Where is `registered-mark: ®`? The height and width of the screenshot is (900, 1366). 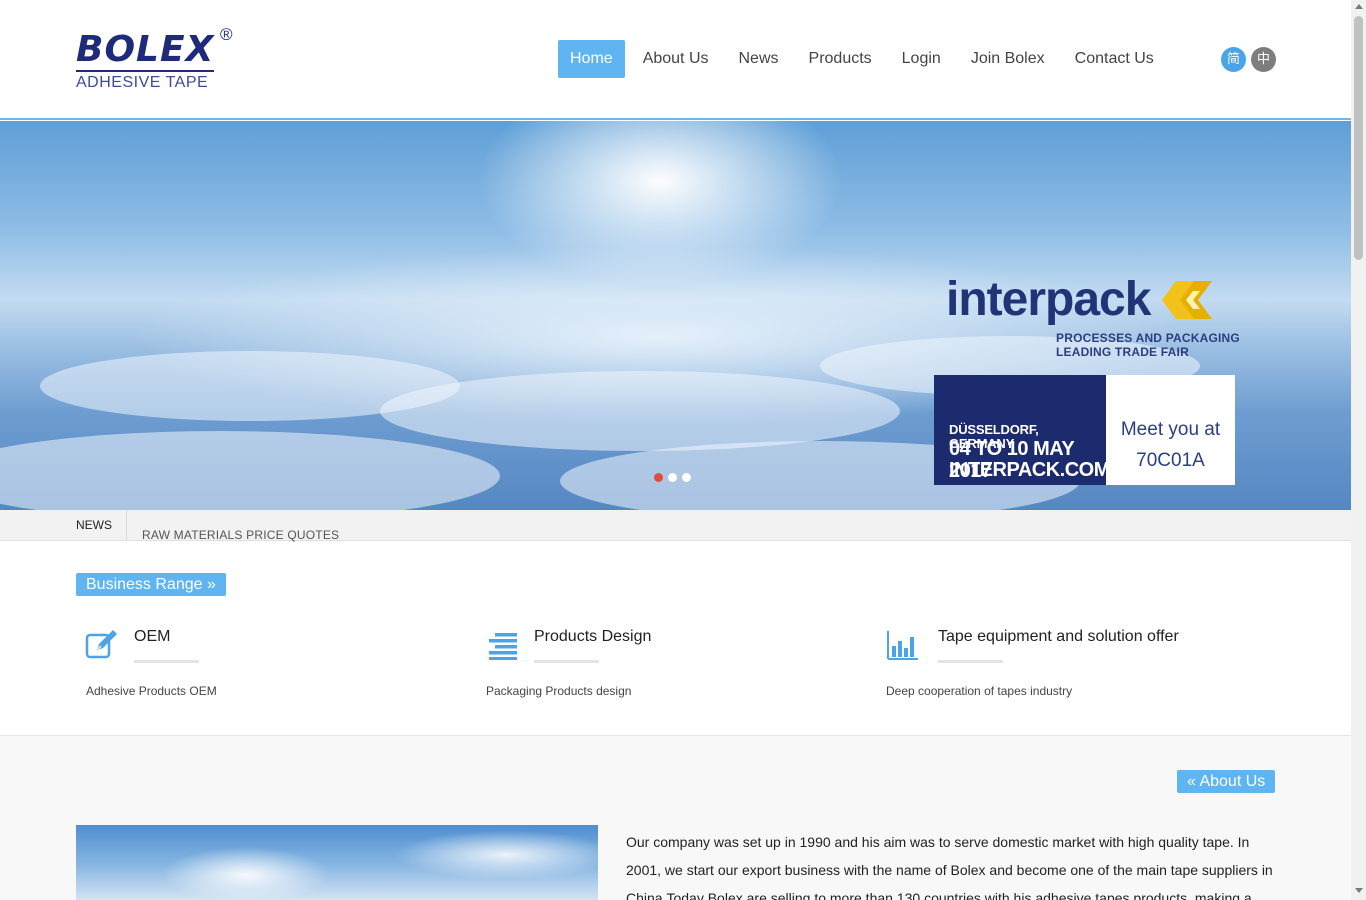
registered-mark: ® is located at coordinates (226, 34).